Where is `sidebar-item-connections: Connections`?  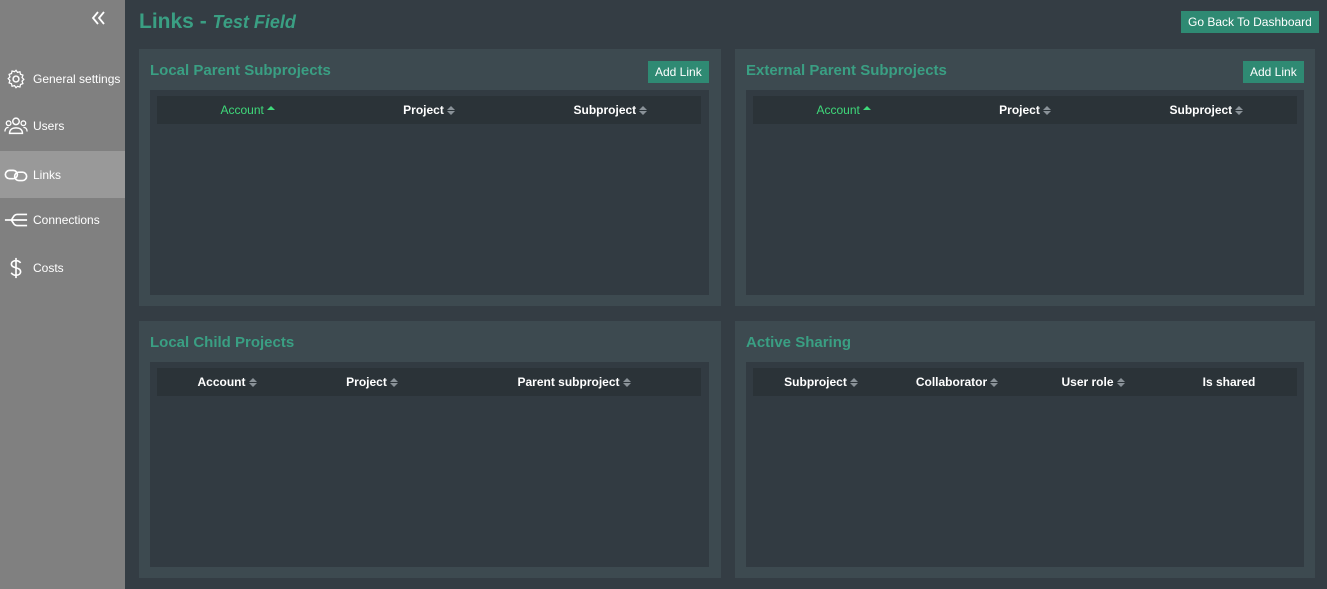
sidebar-item-connections: Connections is located at coordinates (62, 219).